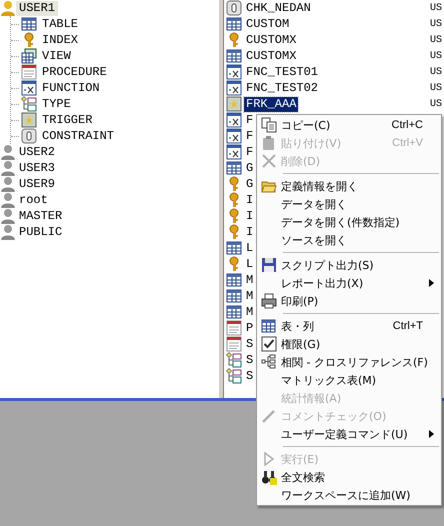 The image size is (444, 526). What do you see at coordinates (349, 434) in the screenshot?
I see `menu-item: ユーザー定義コマンド(U)` at bounding box center [349, 434].